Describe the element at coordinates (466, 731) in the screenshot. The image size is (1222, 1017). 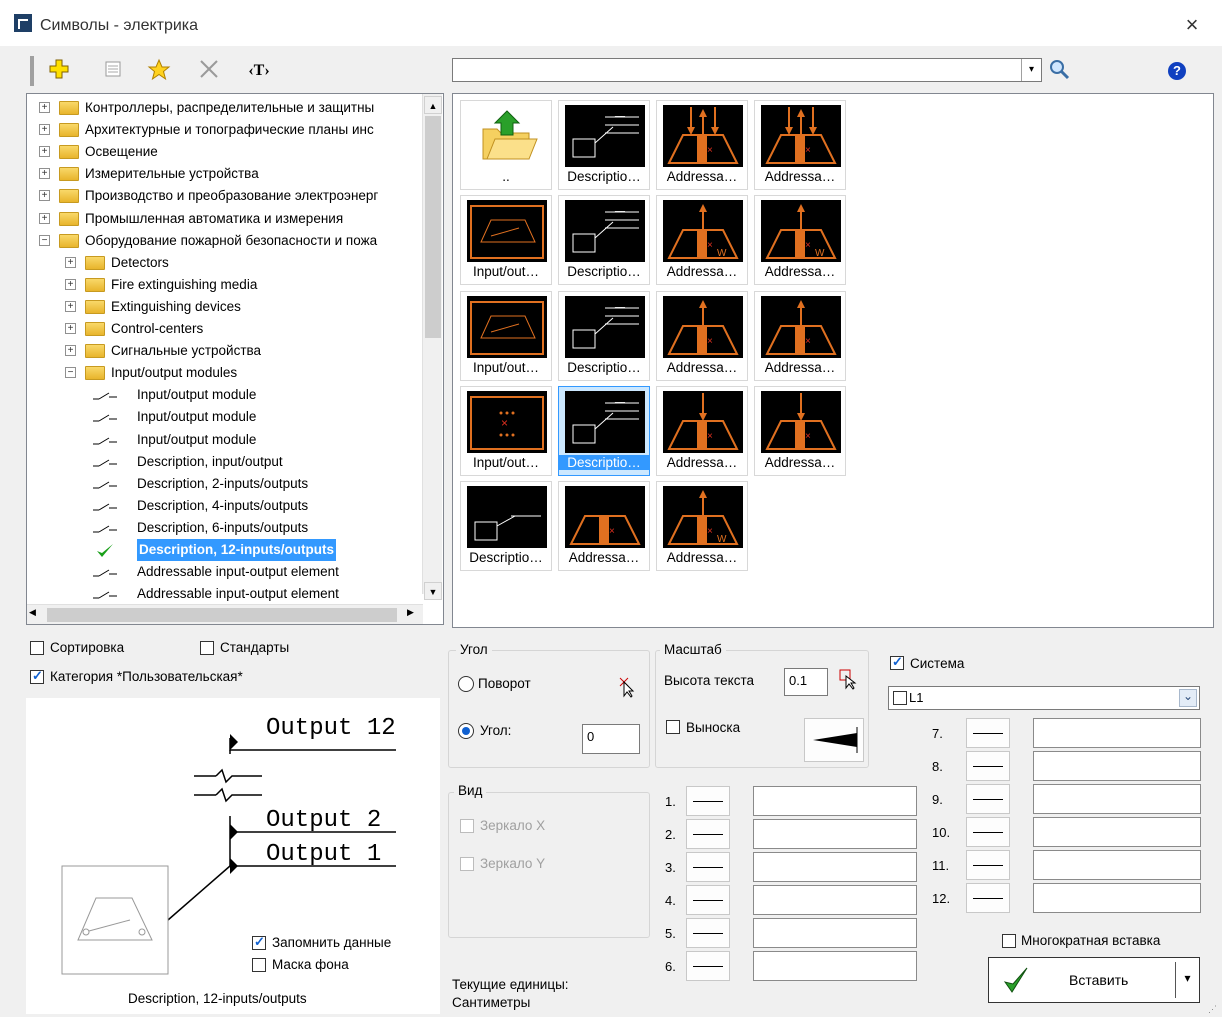
I see `angle-radio` at that location.